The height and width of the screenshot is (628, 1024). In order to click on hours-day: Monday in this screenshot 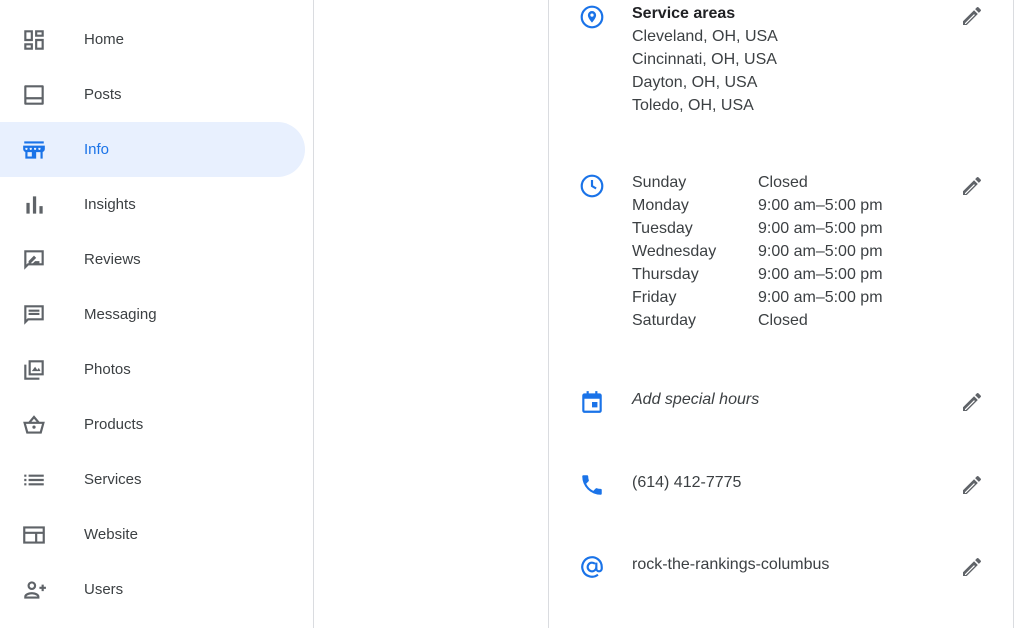, I will do `click(660, 205)`.